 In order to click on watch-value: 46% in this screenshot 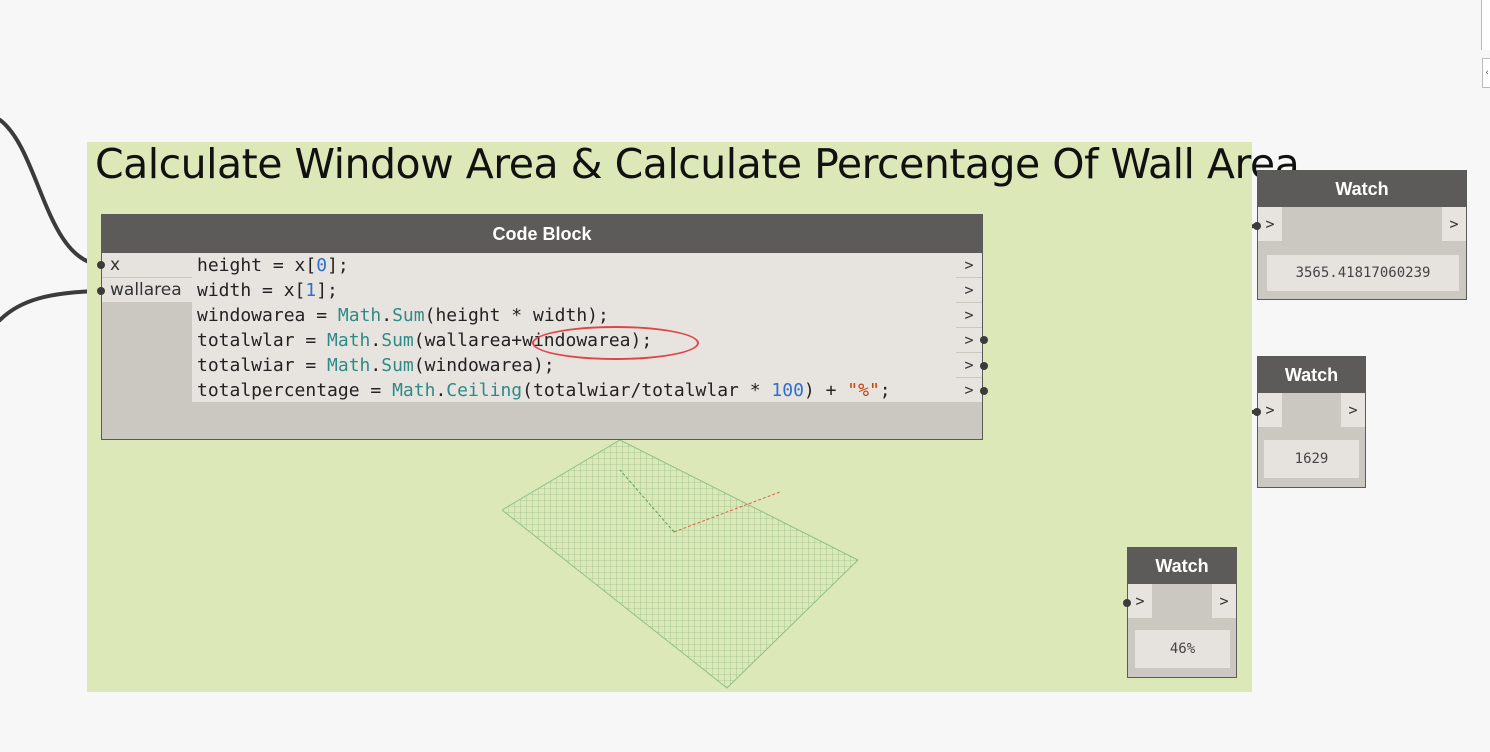, I will do `click(1182, 649)`.